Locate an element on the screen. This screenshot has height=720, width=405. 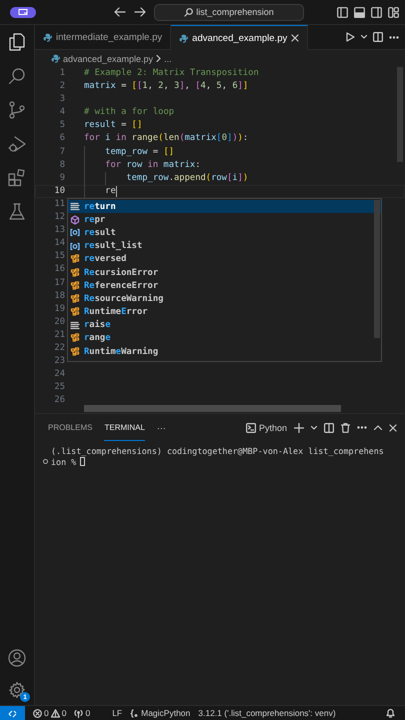
antenna-icon is located at coordinates (79, 713).